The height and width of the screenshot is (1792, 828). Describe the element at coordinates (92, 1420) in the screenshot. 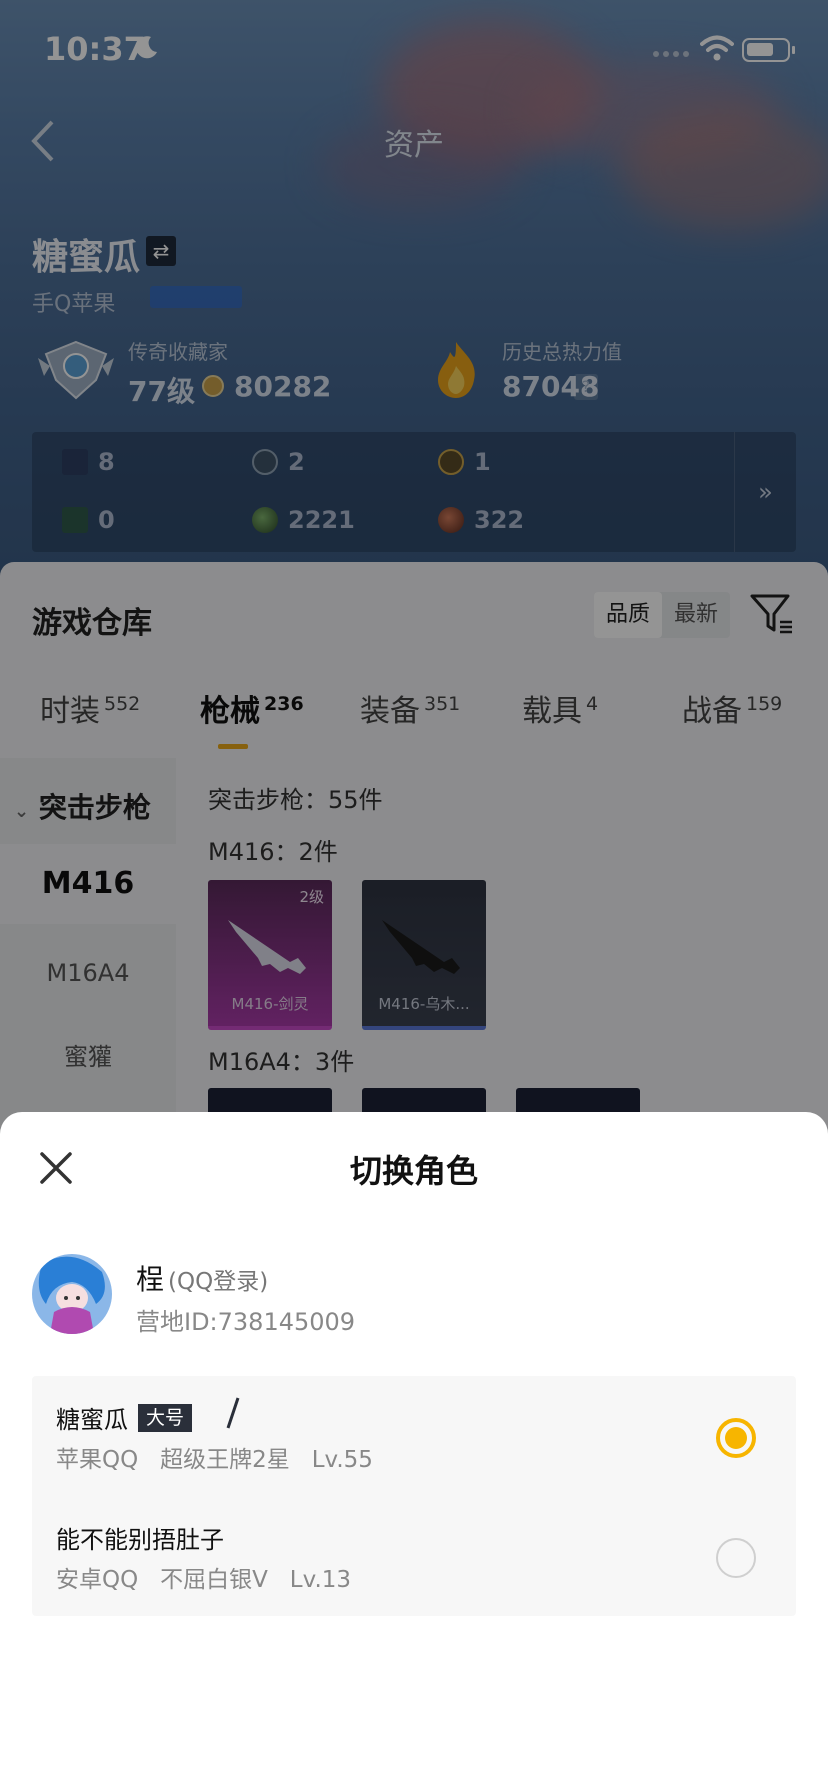

I see `role-name: 糖蜜瓜` at that location.